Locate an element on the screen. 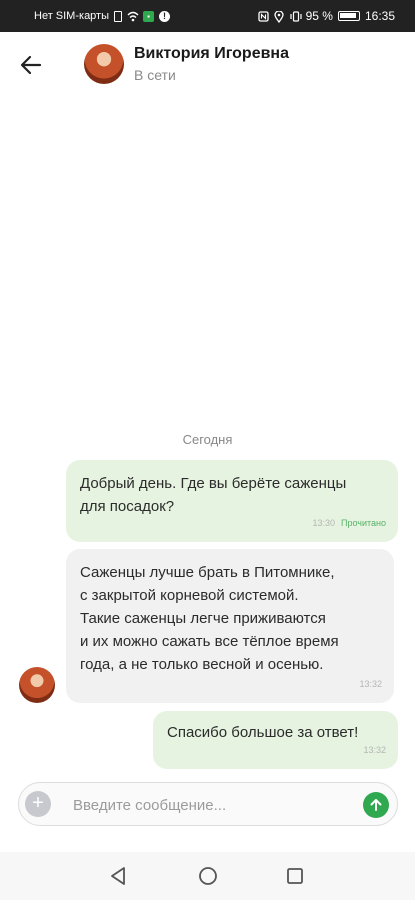  message-time: 13:30 is located at coordinates (323, 523).